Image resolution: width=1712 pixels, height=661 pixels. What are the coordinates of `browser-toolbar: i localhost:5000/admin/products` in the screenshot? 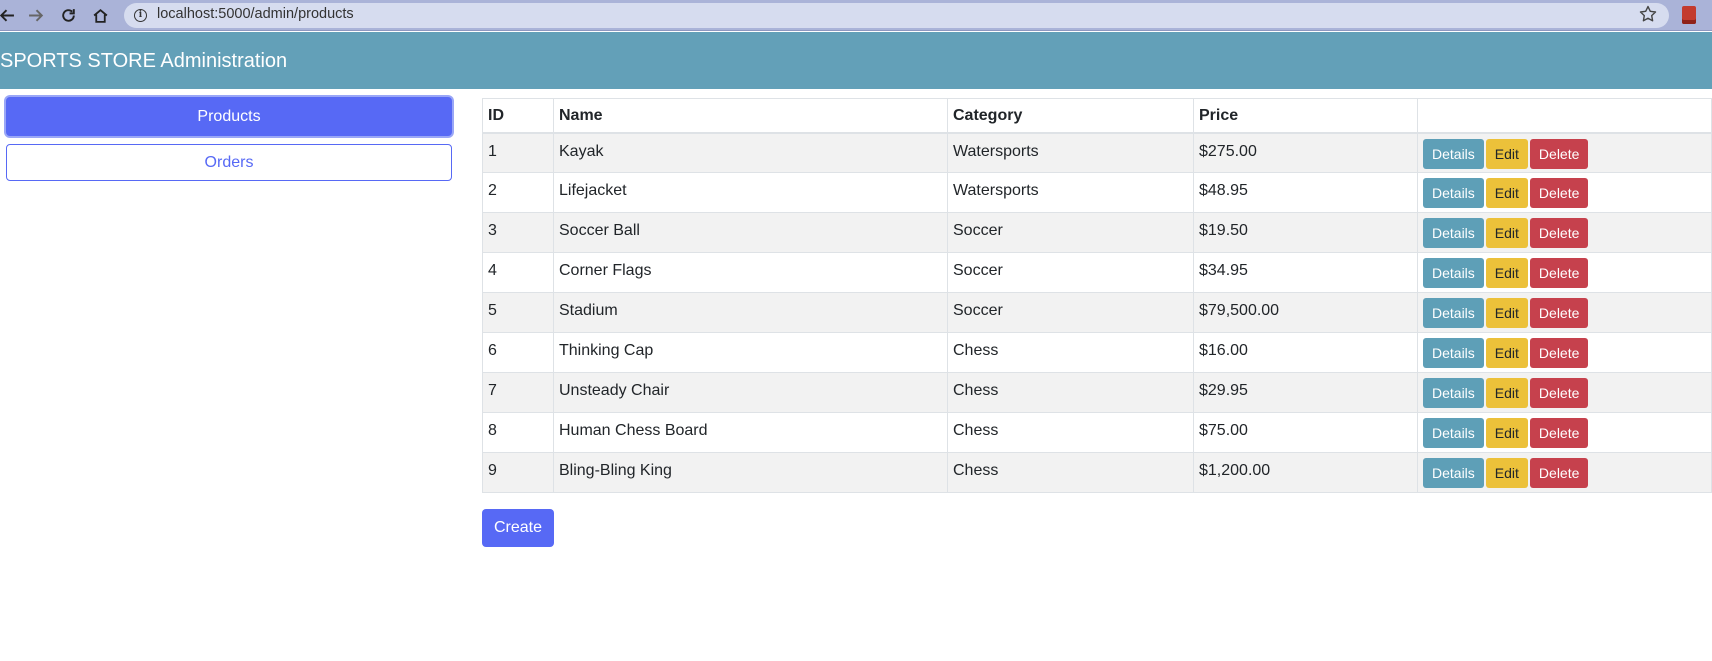 It's located at (856, 15).